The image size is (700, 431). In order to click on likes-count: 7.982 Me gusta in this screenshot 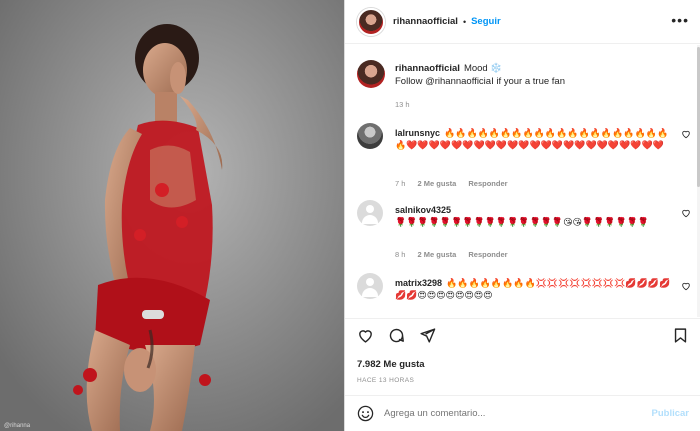, I will do `click(391, 364)`.